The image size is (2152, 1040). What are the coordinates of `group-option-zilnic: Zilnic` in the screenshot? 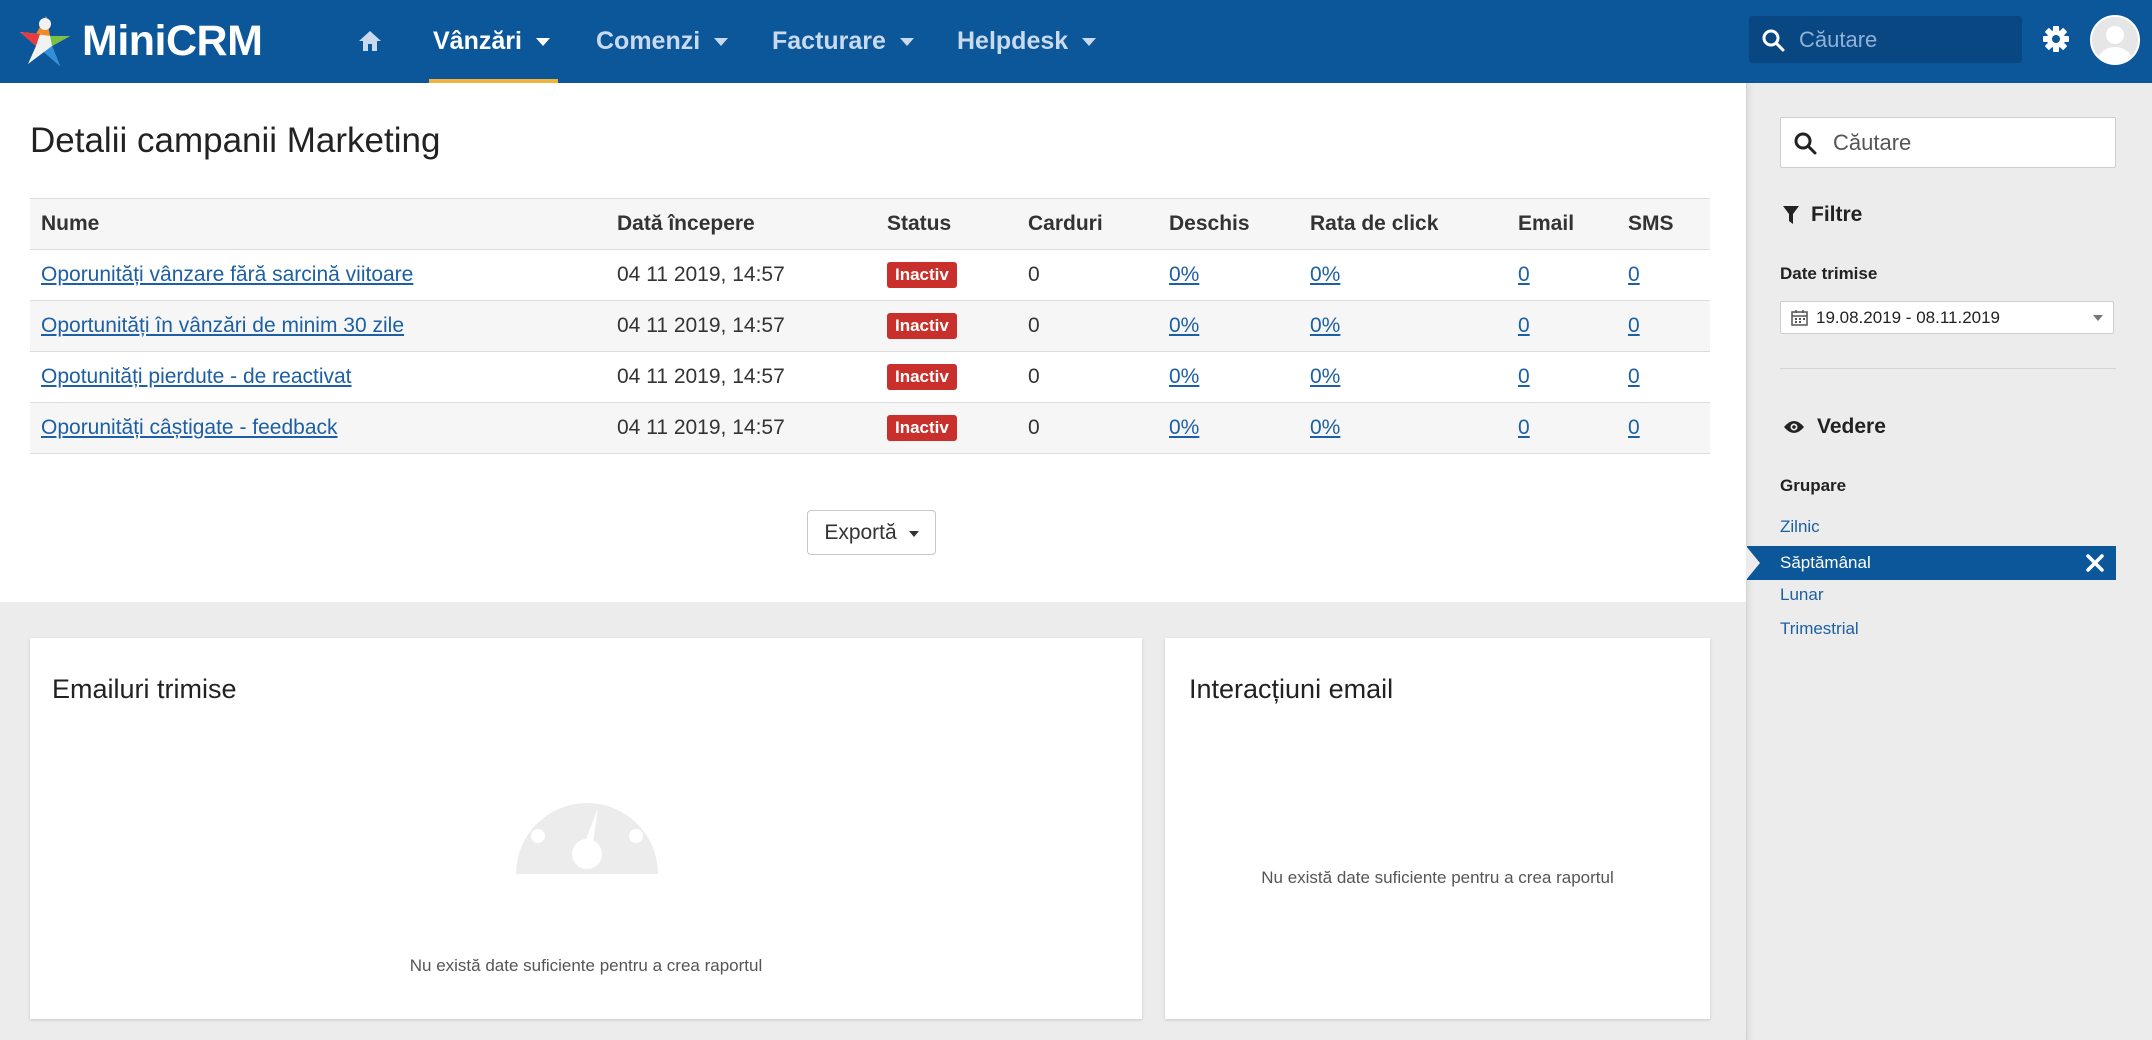 It's located at (1800, 527).